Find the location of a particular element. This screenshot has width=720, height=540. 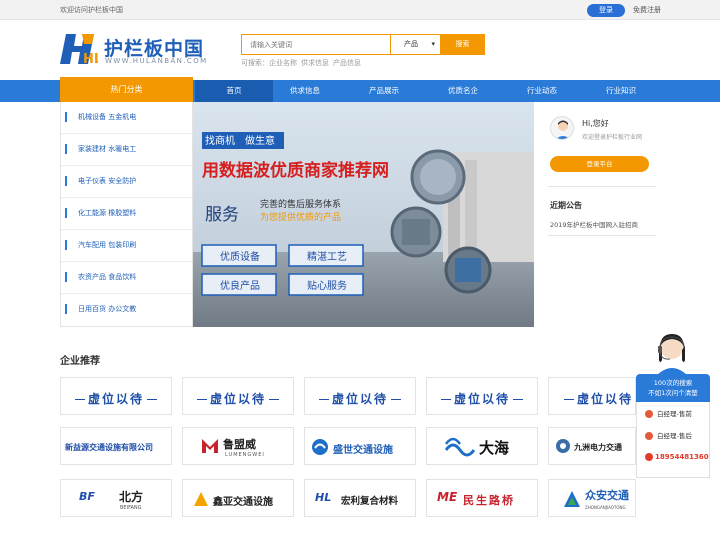

company-name: 盛世交通设施 is located at coordinates (363, 450).